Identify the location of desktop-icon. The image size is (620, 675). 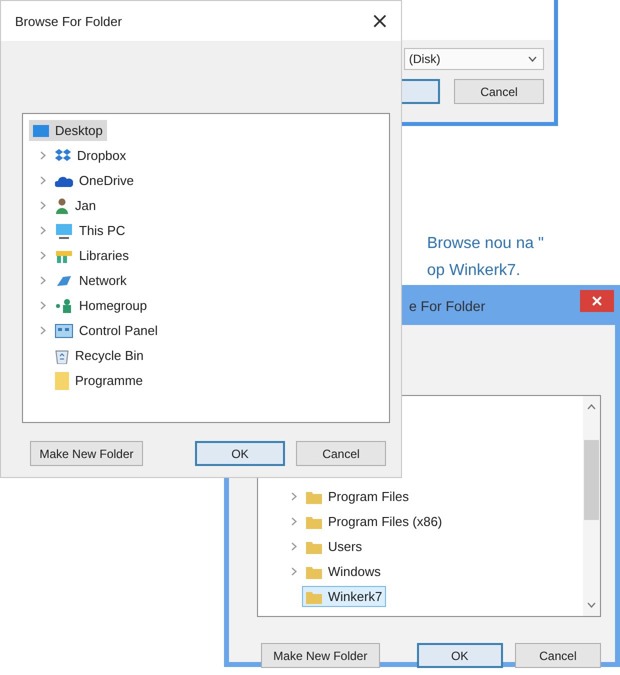
(41, 131).